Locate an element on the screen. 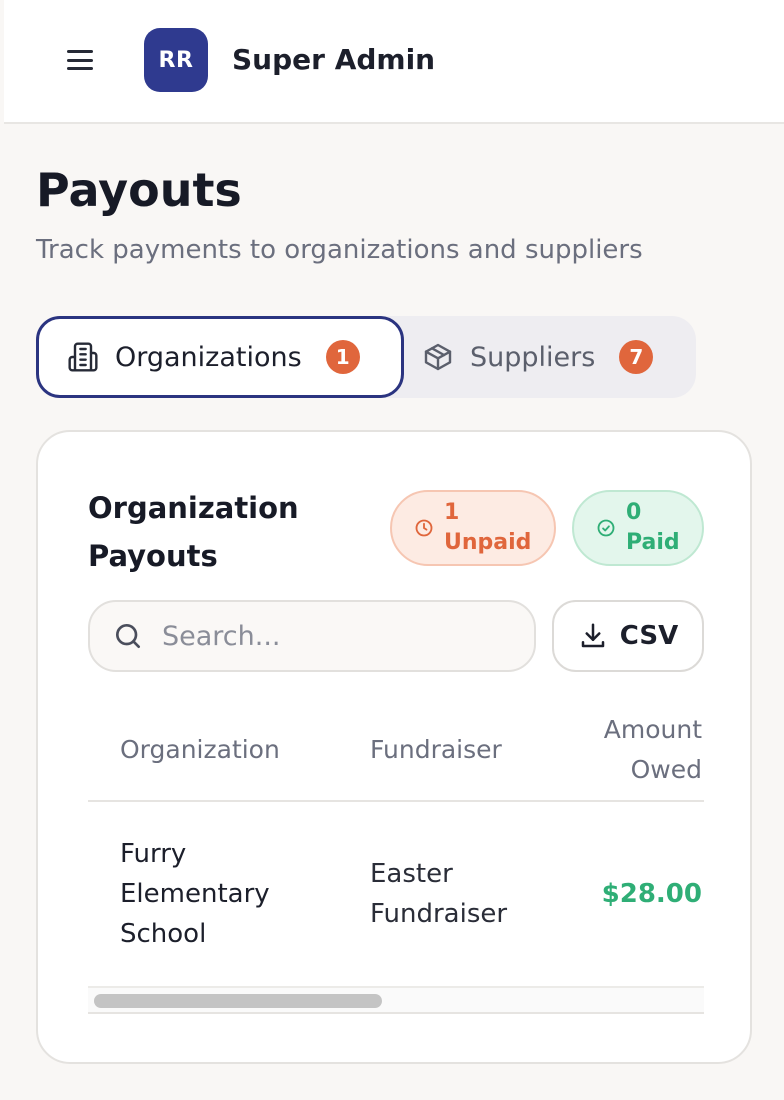  column-header-organization: Organization is located at coordinates (200, 750).